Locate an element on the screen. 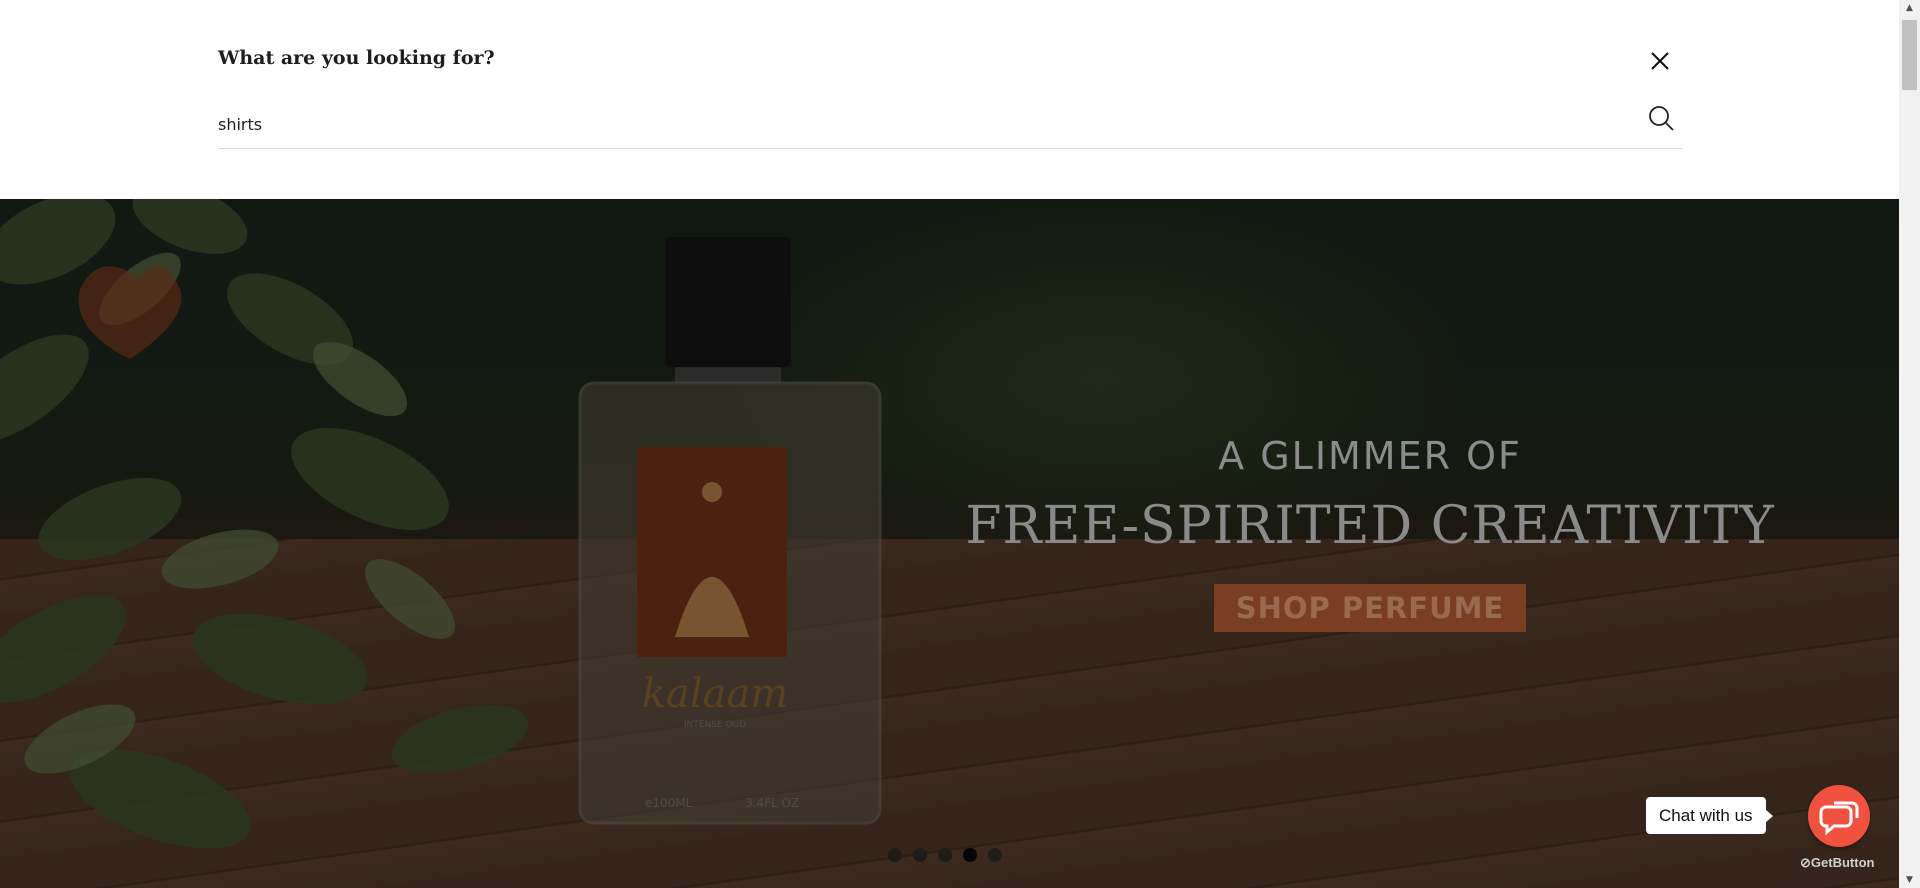  search-title: What are you looking for? is located at coordinates (356, 58).